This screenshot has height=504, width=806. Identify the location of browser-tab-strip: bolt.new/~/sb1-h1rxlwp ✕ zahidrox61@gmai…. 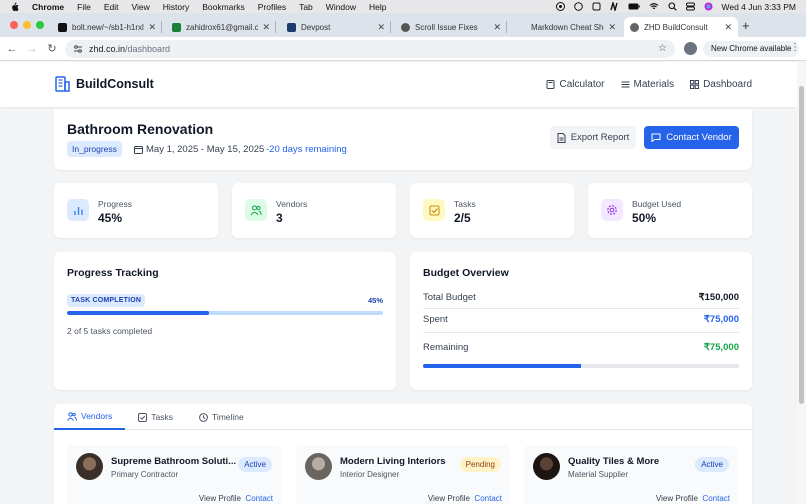
(403, 25).